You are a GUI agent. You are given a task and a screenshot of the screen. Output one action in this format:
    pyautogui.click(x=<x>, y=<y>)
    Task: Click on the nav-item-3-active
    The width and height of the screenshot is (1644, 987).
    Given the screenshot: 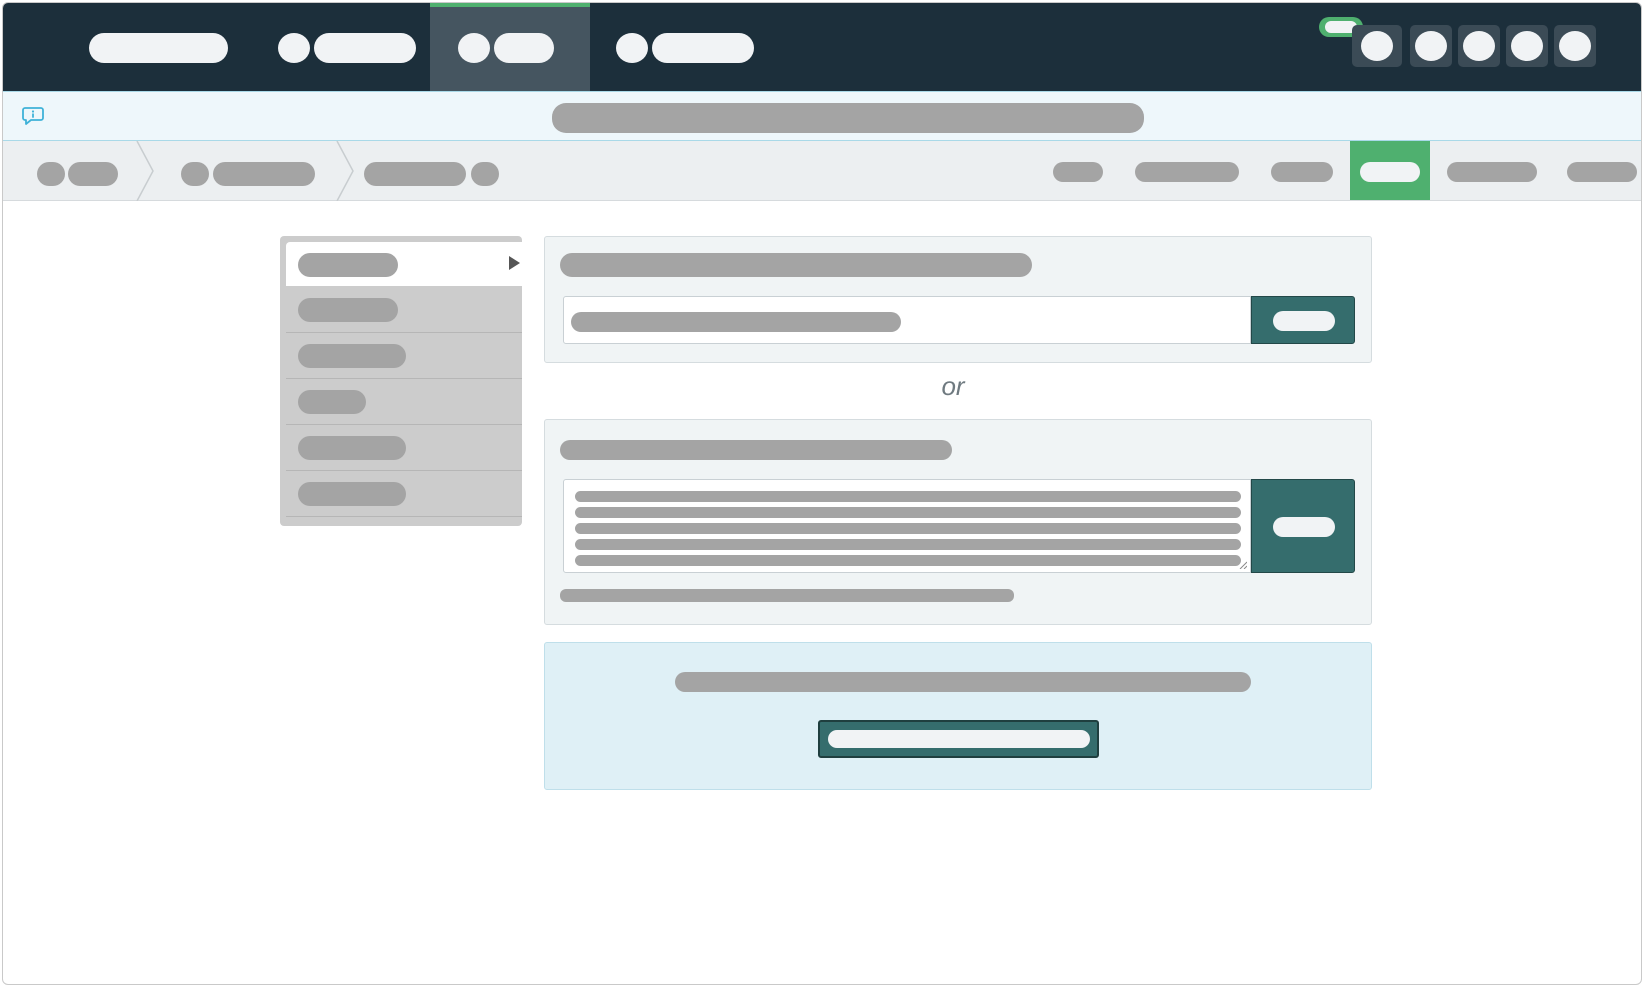 What is the action you would take?
    pyautogui.click(x=510, y=47)
    